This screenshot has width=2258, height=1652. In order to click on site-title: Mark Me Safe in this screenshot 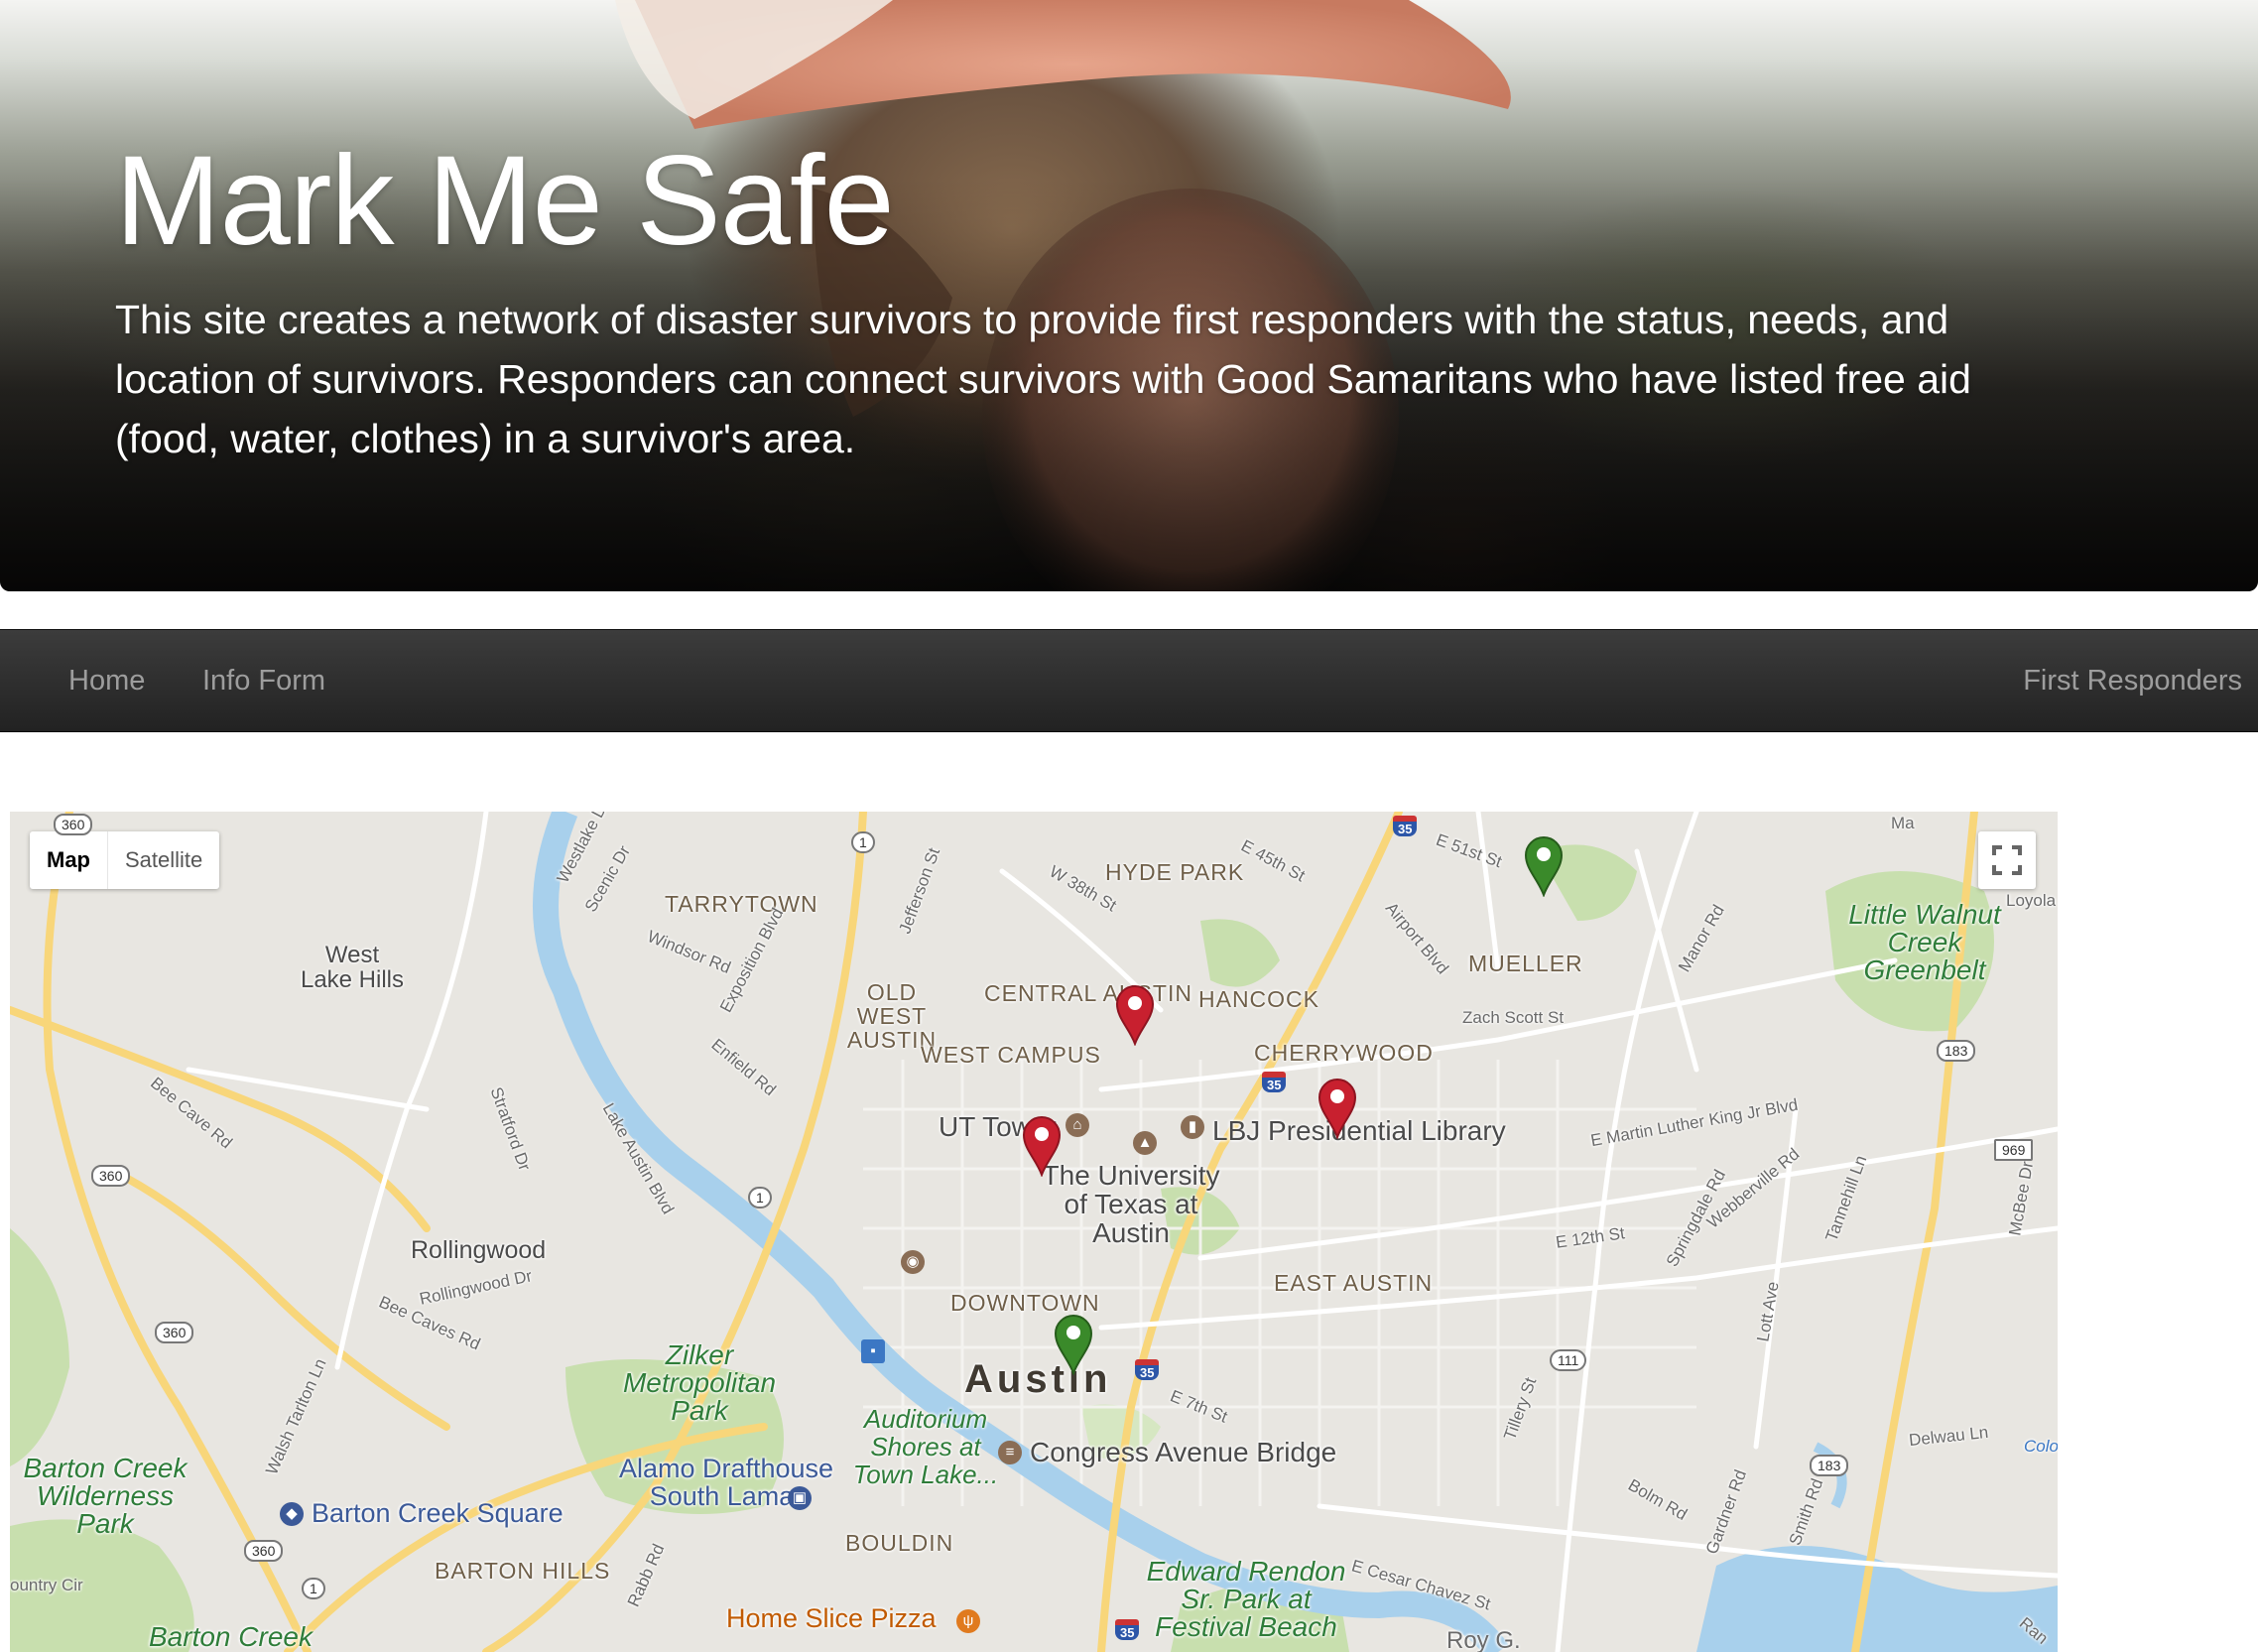, I will do `click(505, 201)`.